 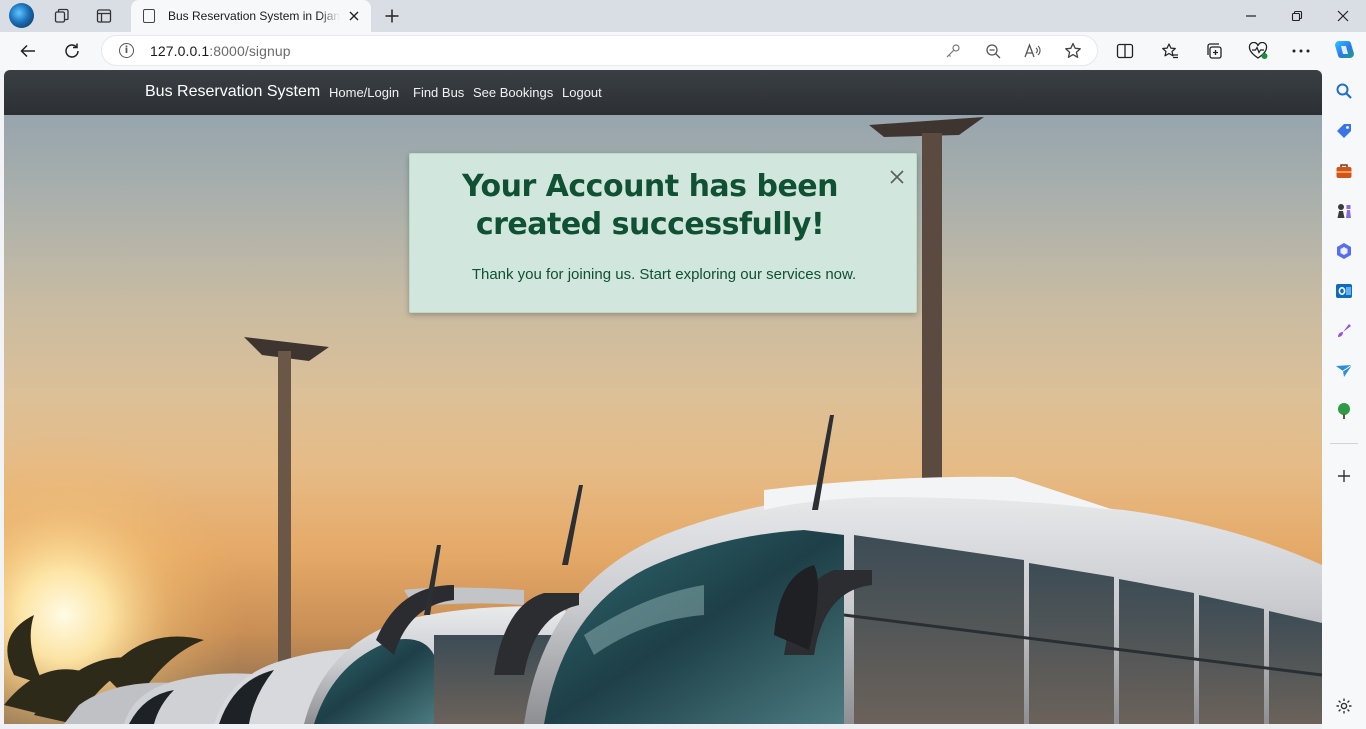 I want to click on refresh-icon, so click(x=72, y=50).